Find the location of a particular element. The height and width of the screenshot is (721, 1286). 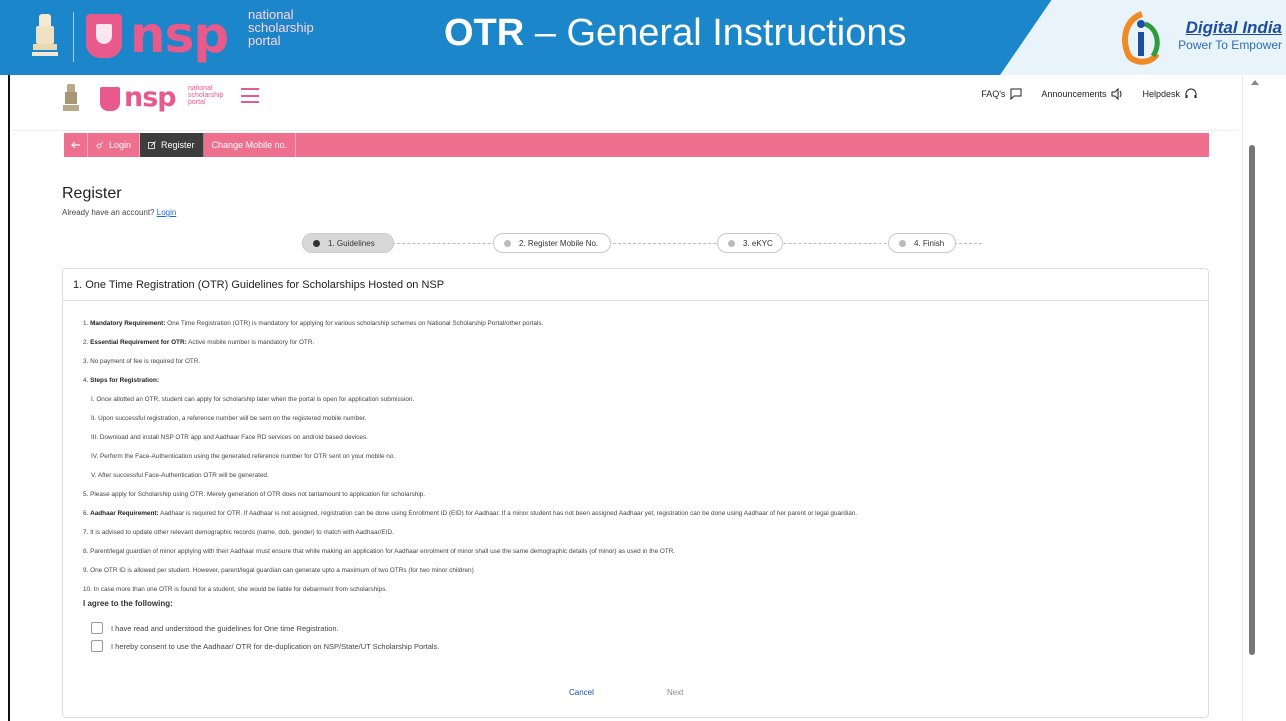

nav-announcements: Announcements is located at coordinates (1082, 94).